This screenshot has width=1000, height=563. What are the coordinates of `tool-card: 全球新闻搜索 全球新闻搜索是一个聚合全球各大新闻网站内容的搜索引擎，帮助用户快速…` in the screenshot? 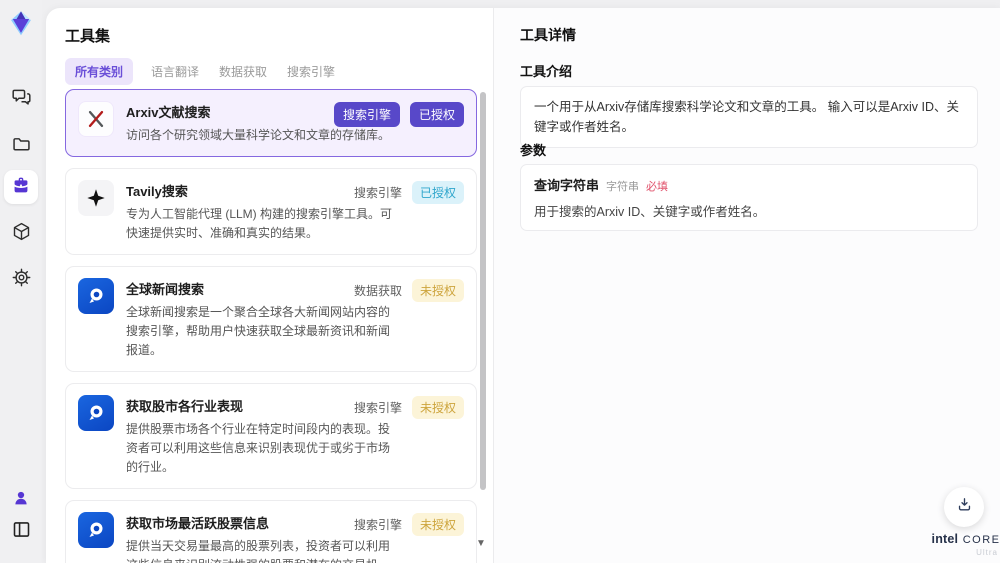 It's located at (271, 318).